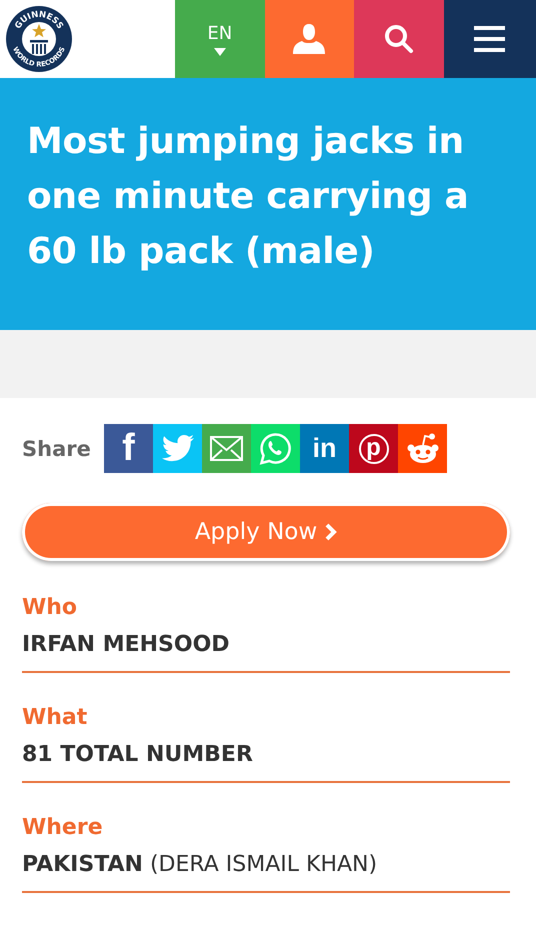 The height and width of the screenshot is (936, 536). What do you see at coordinates (138, 754) in the screenshot?
I see `field-value: 81 TOTAL NUMBER` at bounding box center [138, 754].